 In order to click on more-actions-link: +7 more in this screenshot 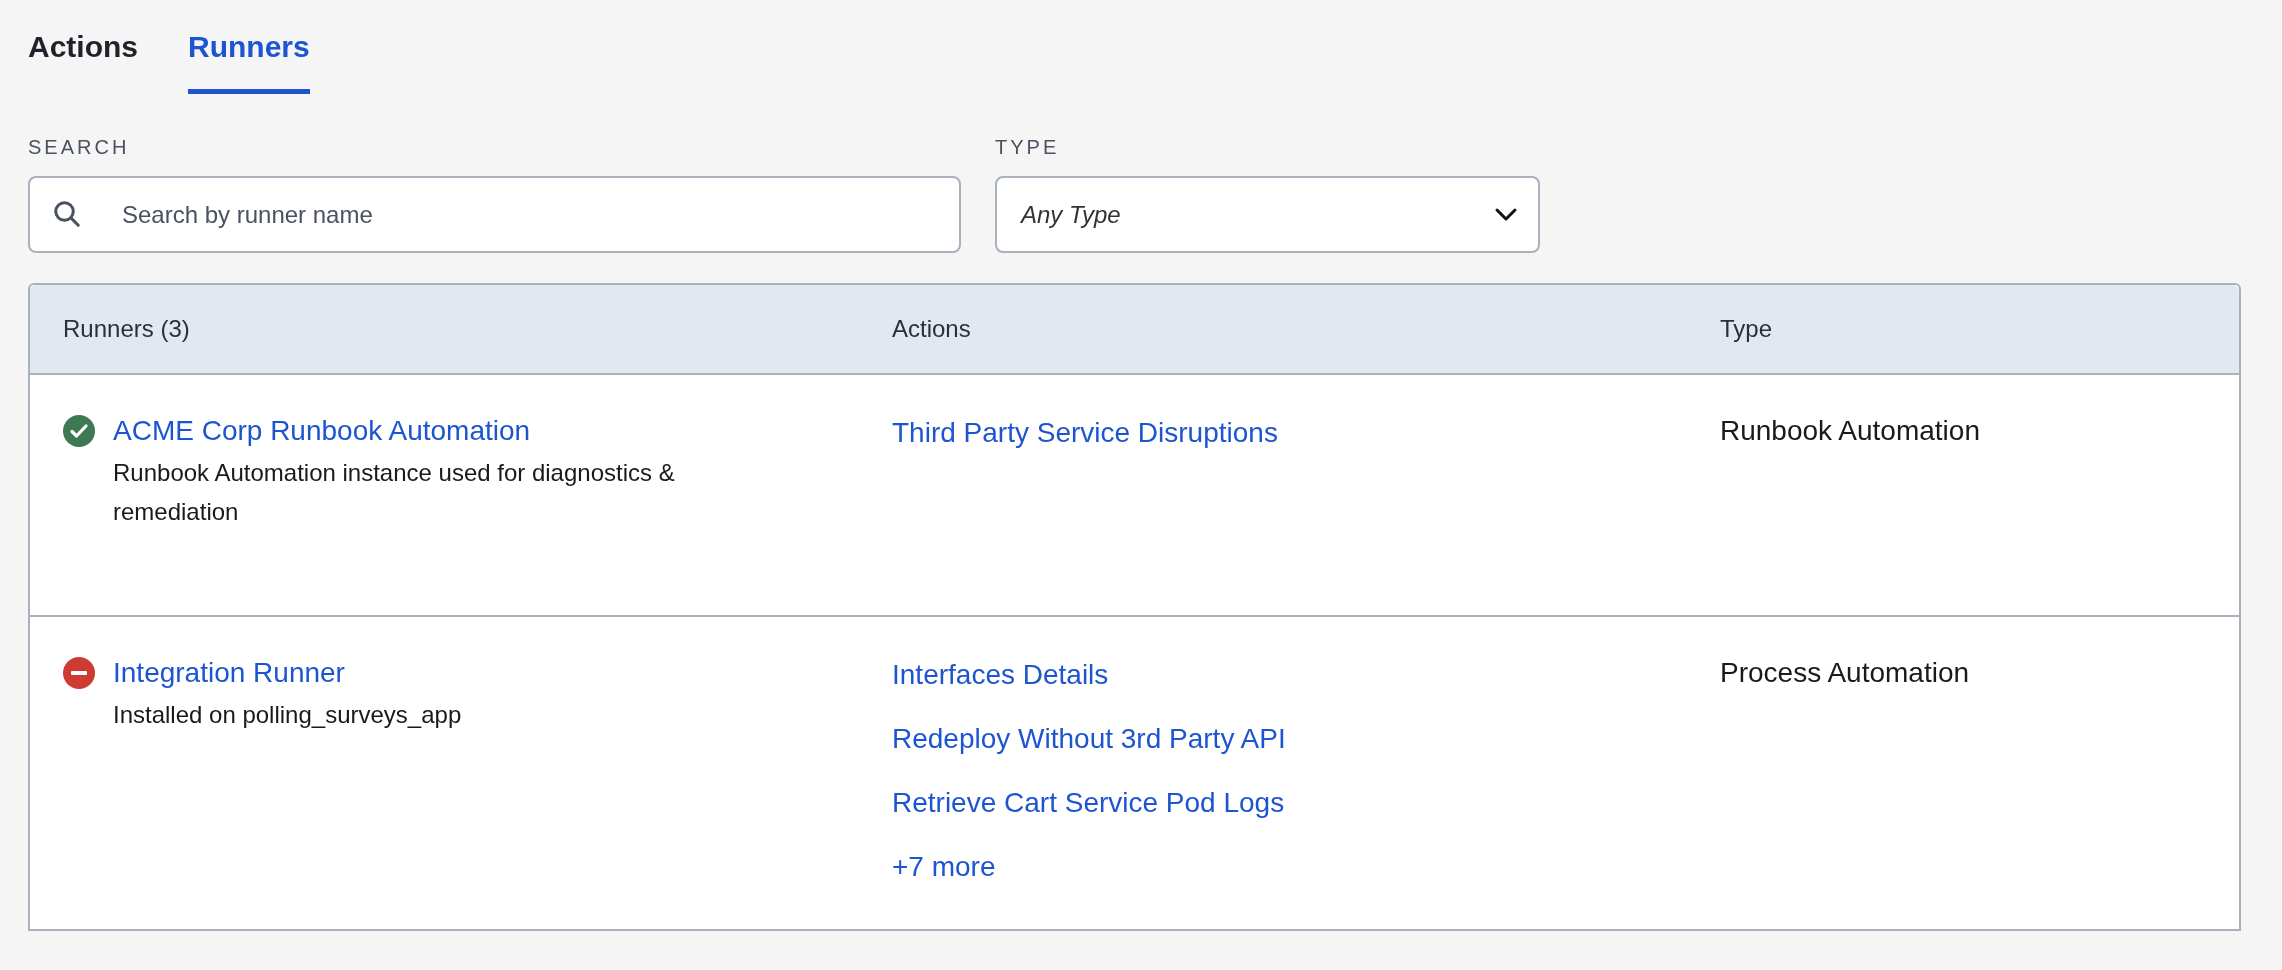, I will do `click(944, 867)`.